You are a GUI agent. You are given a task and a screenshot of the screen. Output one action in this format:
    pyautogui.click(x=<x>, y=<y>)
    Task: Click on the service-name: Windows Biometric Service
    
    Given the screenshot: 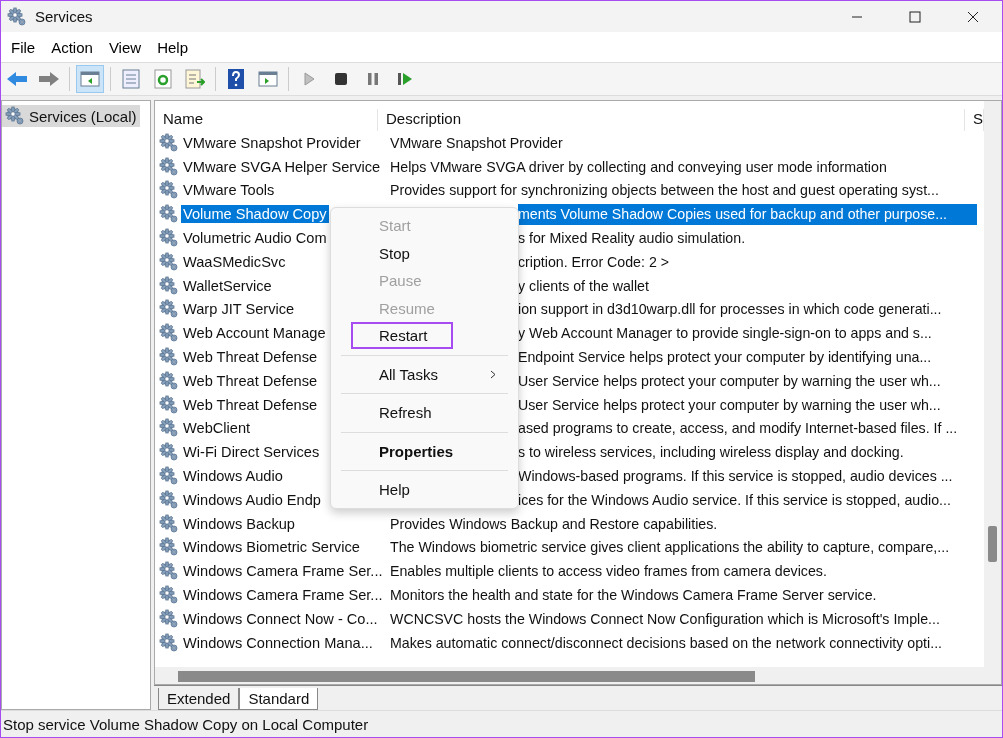 What is the action you would take?
    pyautogui.click(x=271, y=547)
    